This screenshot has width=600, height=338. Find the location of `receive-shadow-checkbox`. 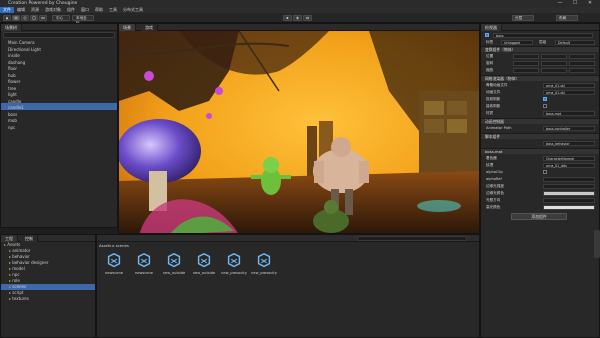

receive-shadow-checkbox is located at coordinates (545, 106).